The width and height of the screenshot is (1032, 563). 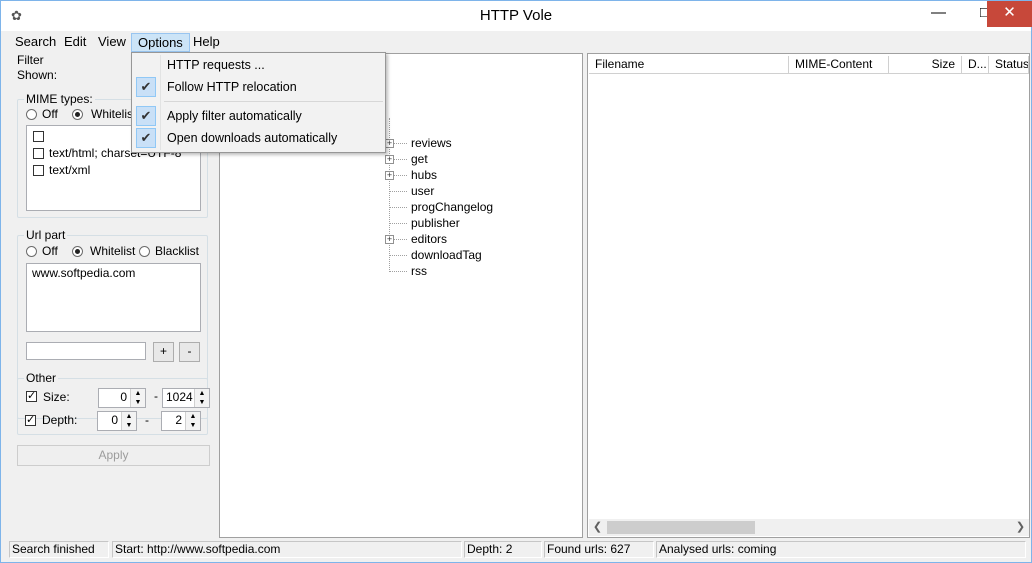 What do you see at coordinates (938, 14) in the screenshot?
I see `minimize-button: —` at bounding box center [938, 14].